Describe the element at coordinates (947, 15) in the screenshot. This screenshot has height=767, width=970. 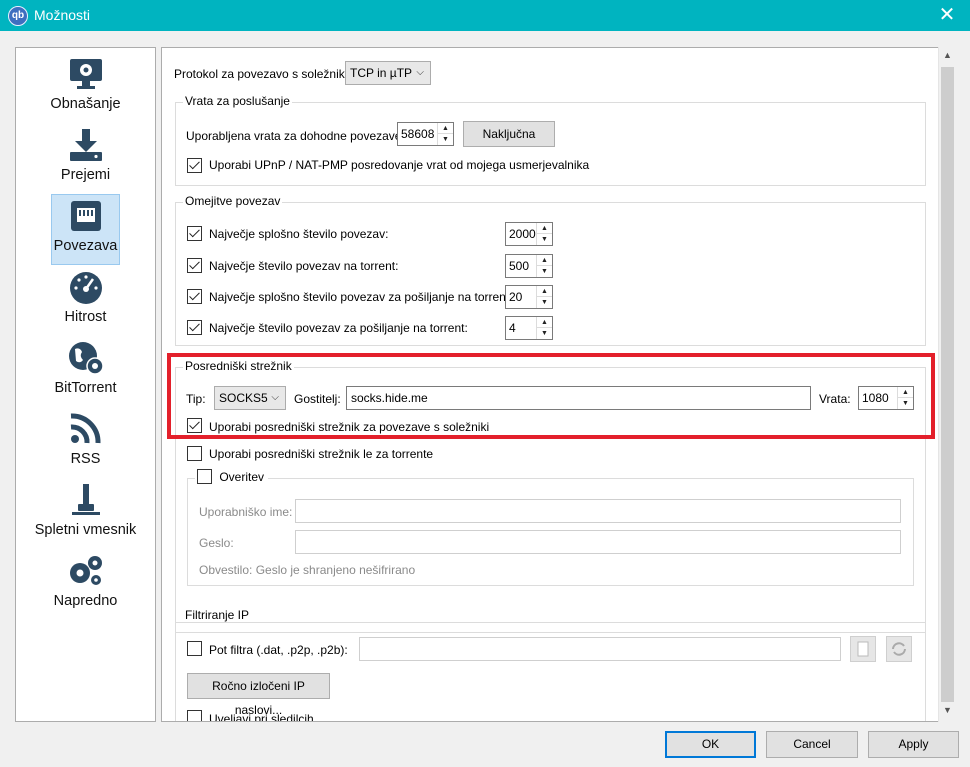
I see `close-icon: ✕` at that location.